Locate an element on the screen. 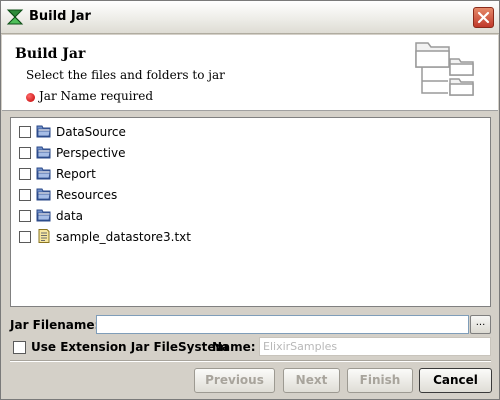  tree-item-report: Report is located at coordinates (169, 173).